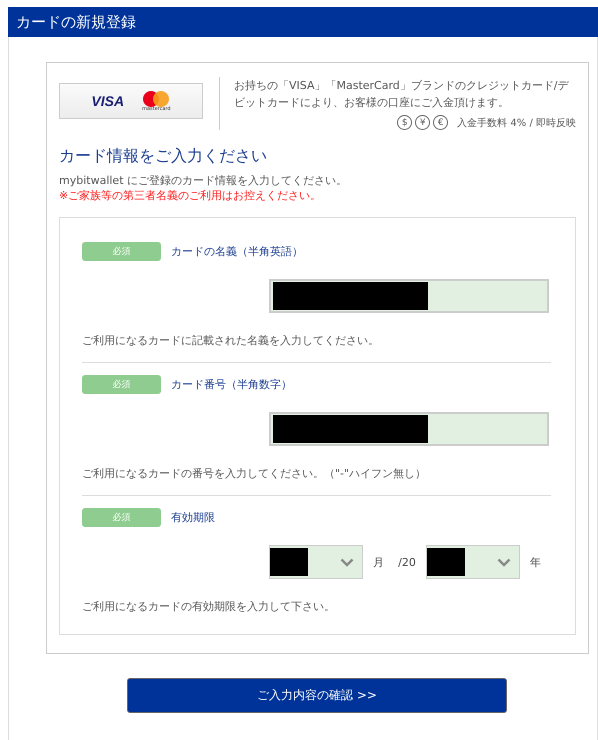 This screenshot has width=598, height=740. What do you see at coordinates (535, 562) in the screenshot?
I see `year-label: 年` at bounding box center [535, 562].